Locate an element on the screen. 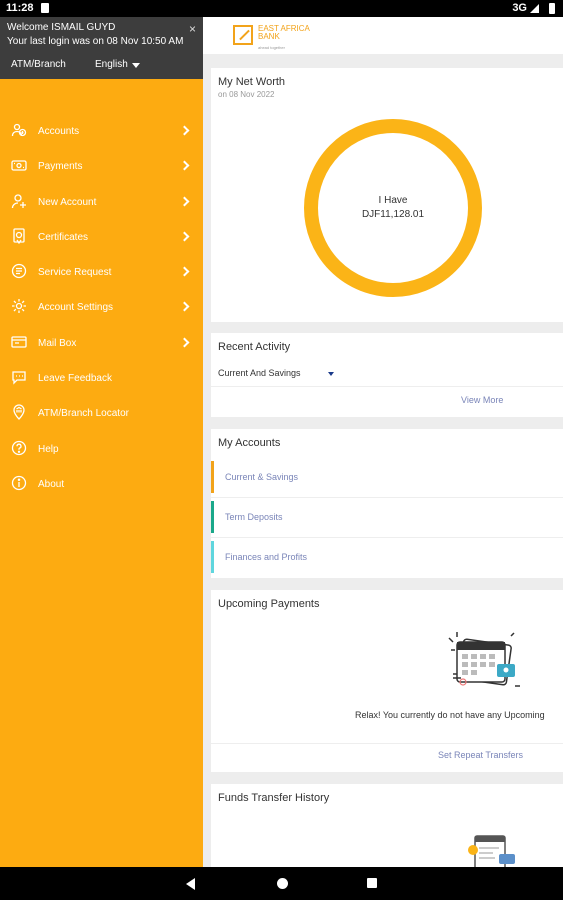 This screenshot has width=563, height=900. signal-icon is located at coordinates (534, 8).